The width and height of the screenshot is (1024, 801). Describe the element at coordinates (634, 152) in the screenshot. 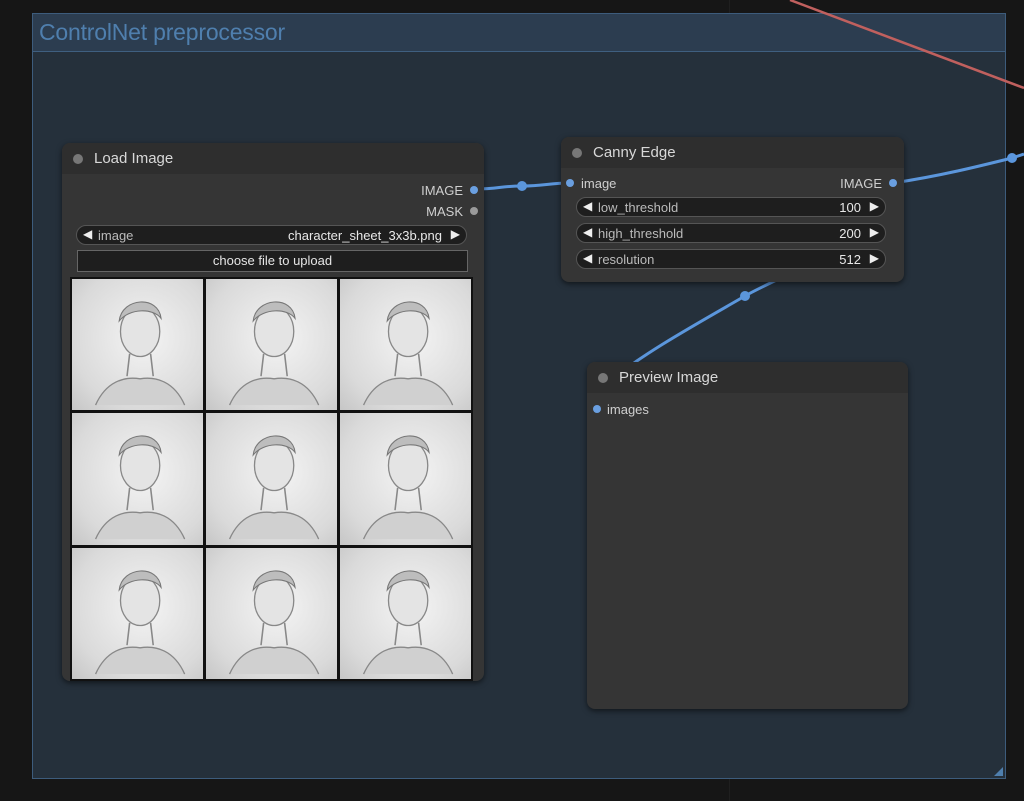

I see `node-title: Canny Edge` at that location.